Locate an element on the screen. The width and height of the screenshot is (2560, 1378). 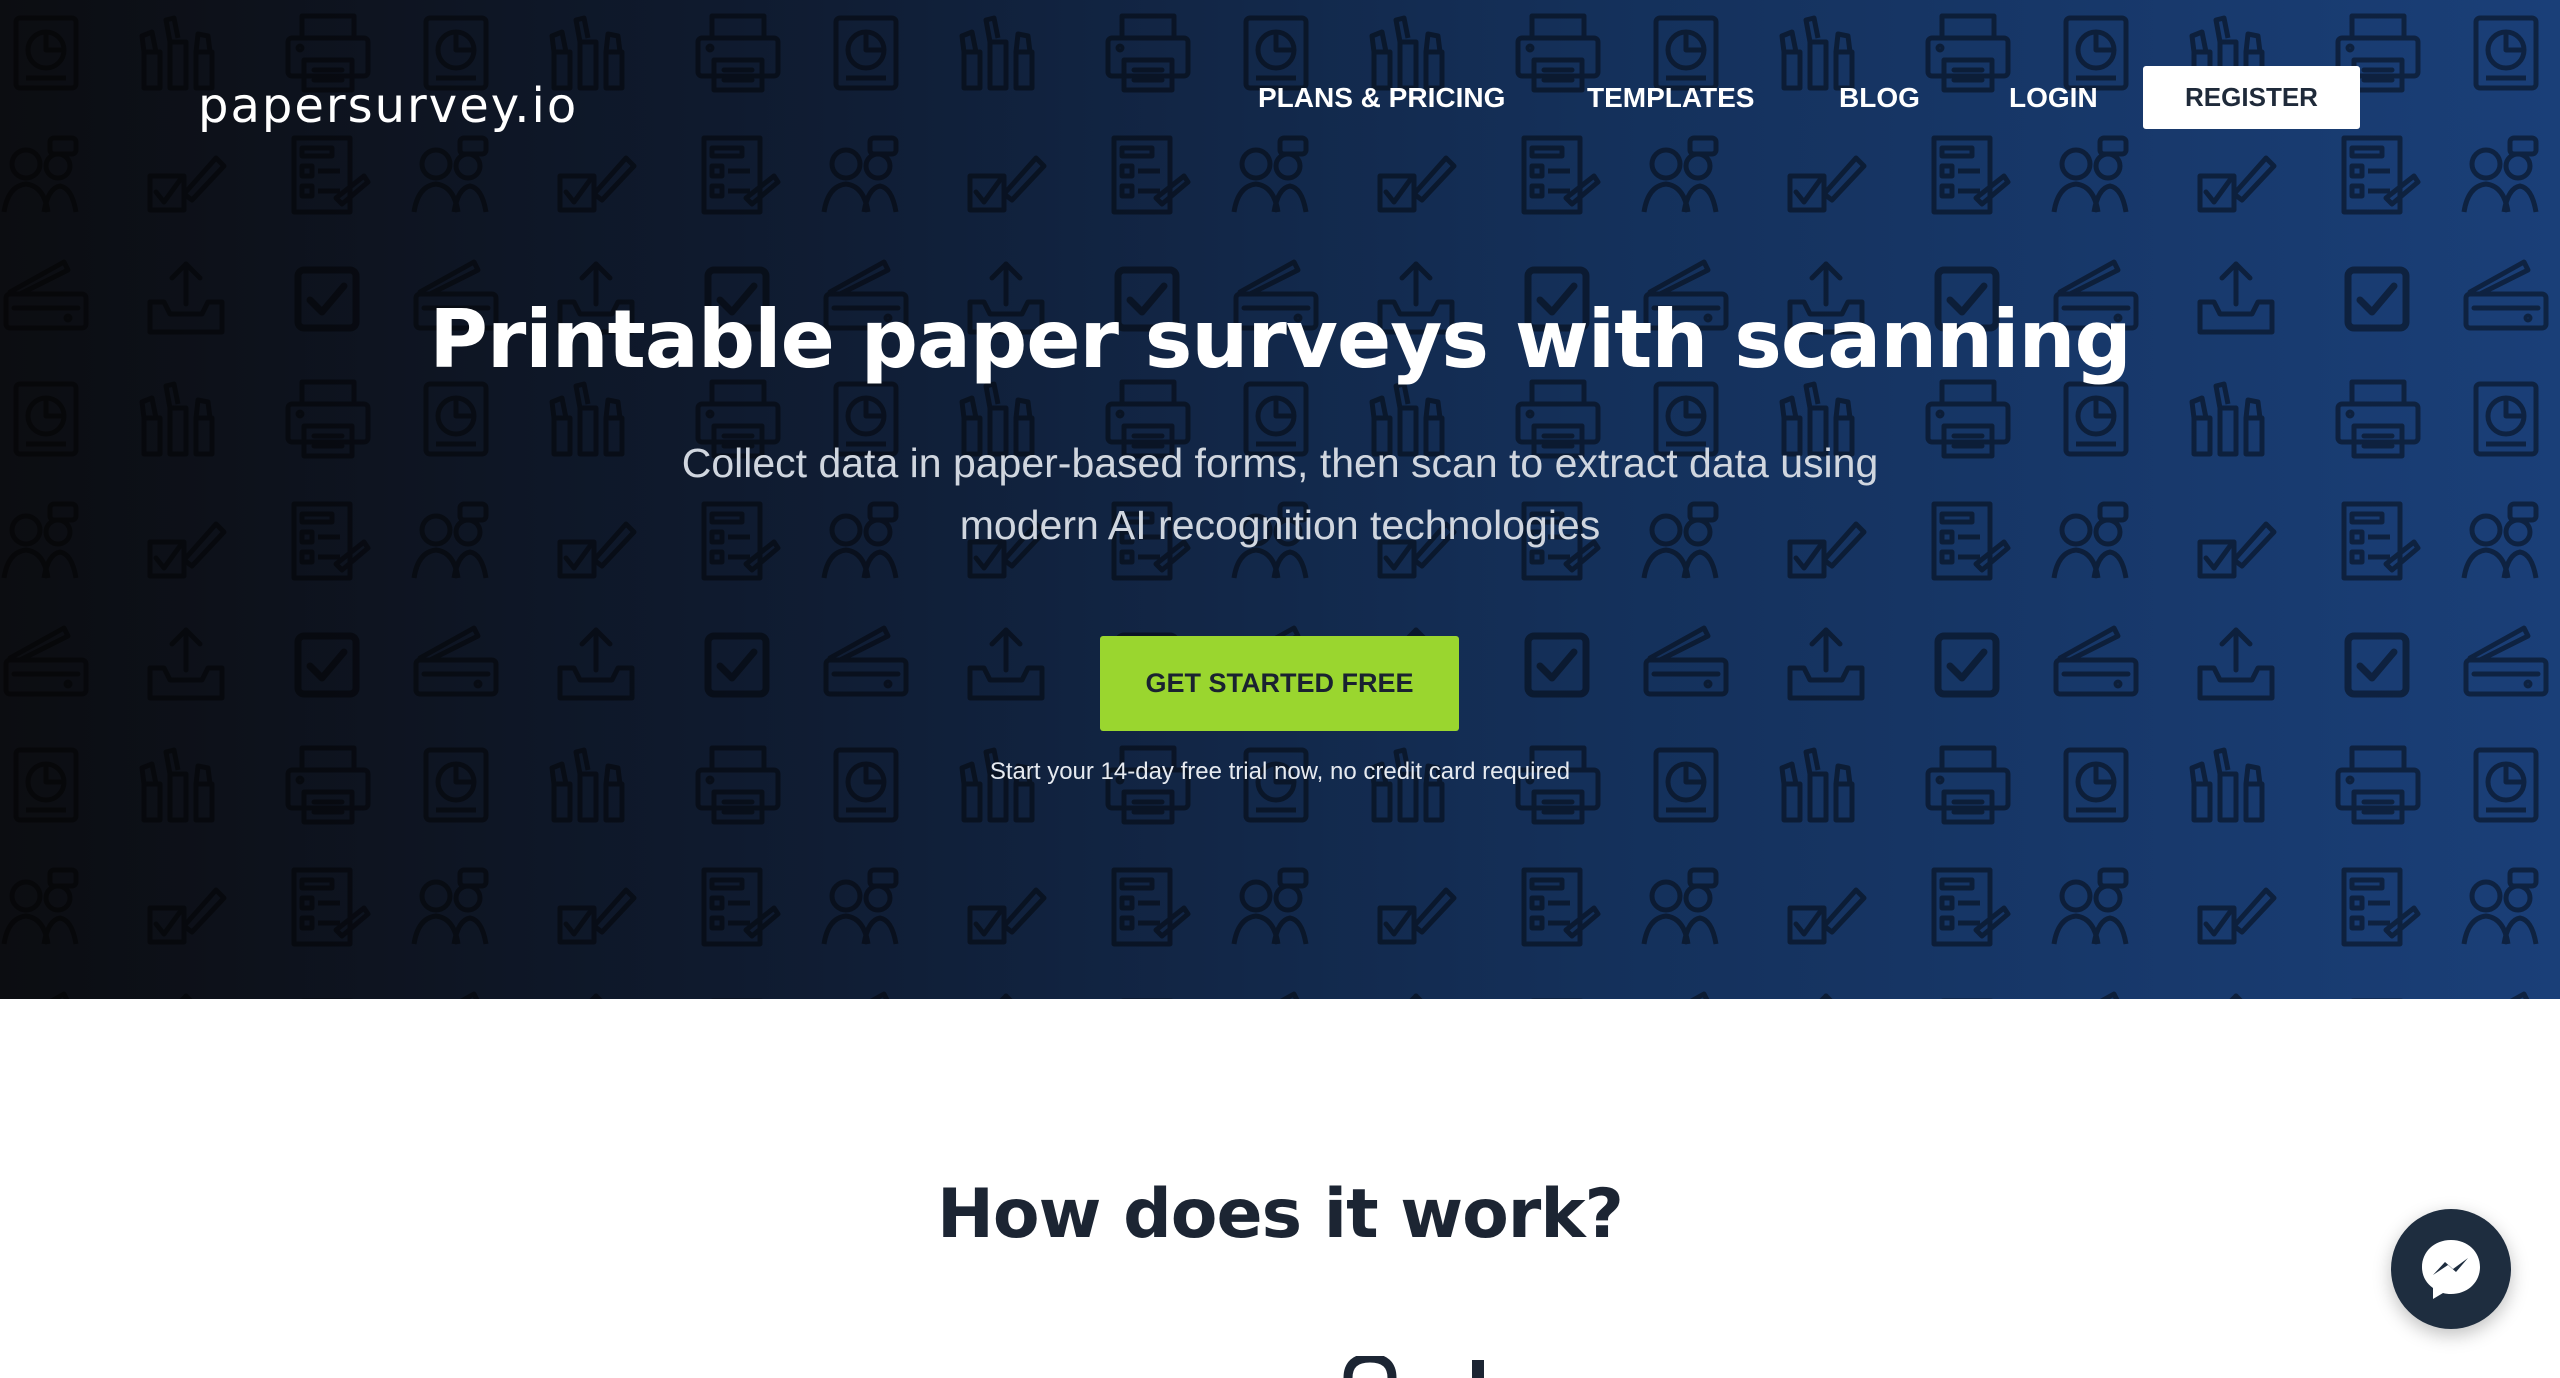
register-button: REGISTER is located at coordinates (2251, 97).